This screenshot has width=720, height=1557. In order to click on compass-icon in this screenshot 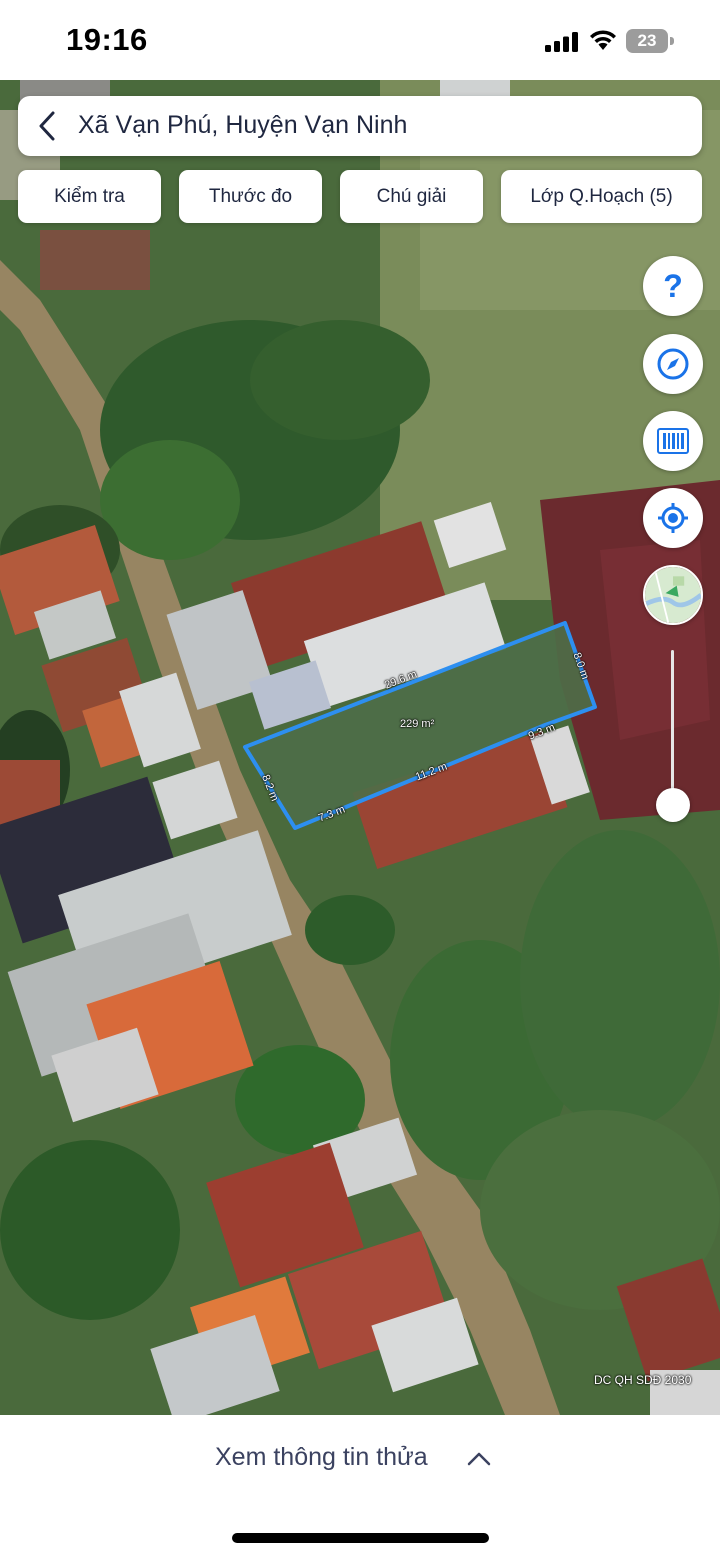, I will do `click(673, 364)`.